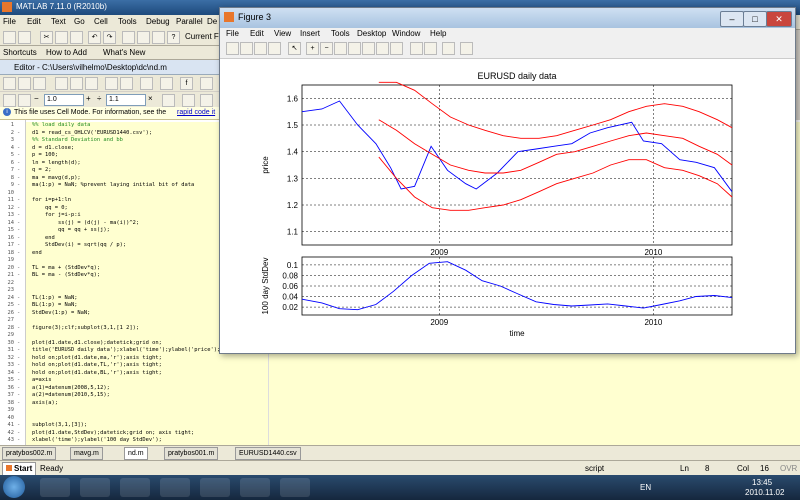 This screenshot has height=500, width=800. I want to click on code-line: qq = 0;, so click(50, 208).